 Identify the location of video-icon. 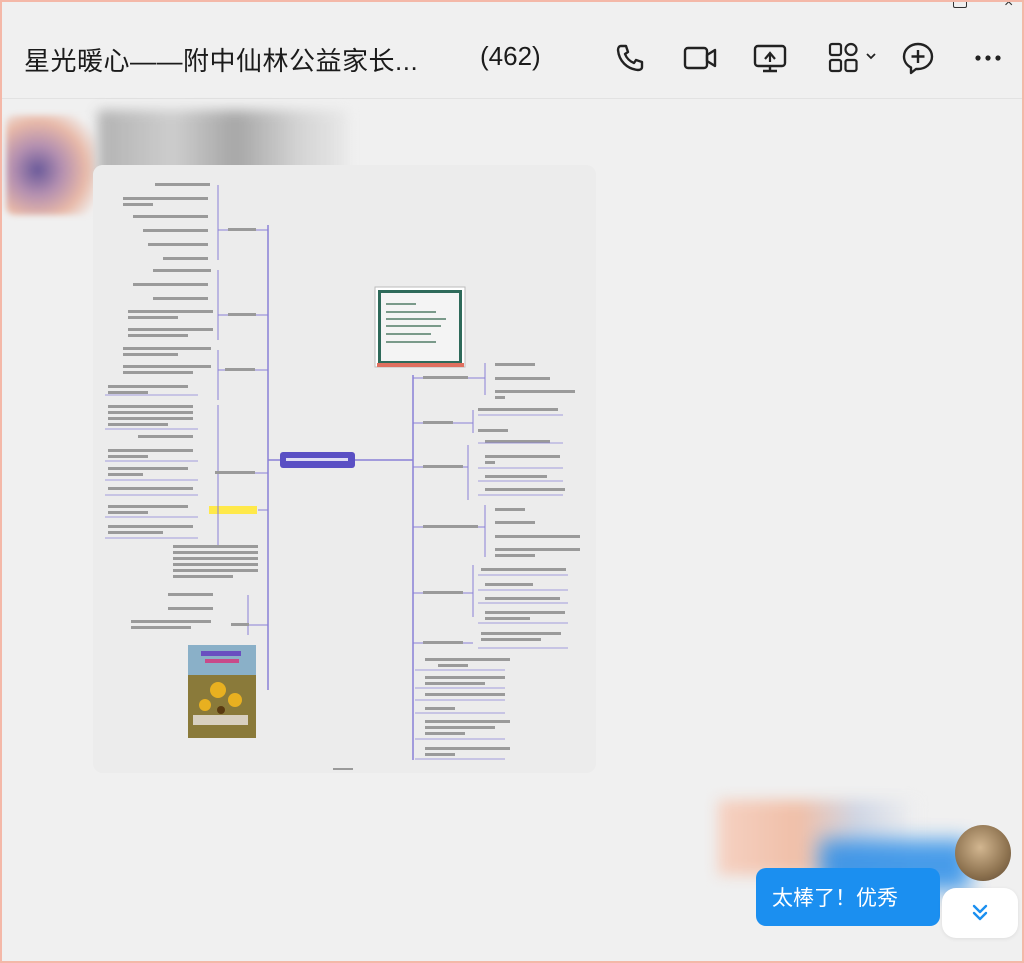
(700, 58).